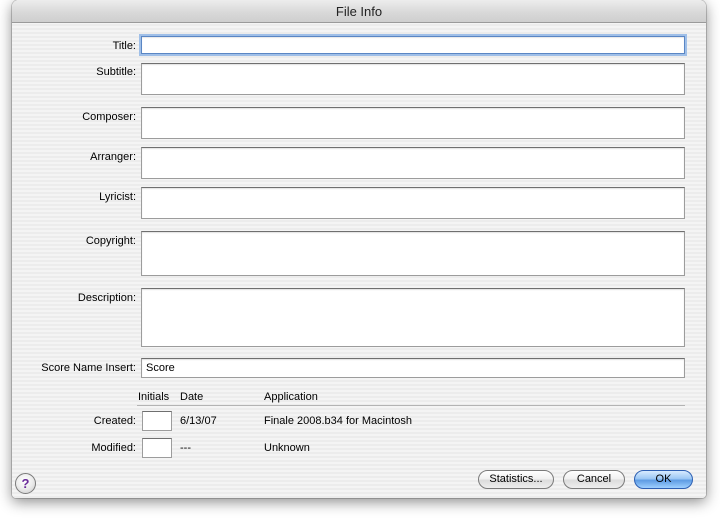  What do you see at coordinates (113, 448) in the screenshot?
I see `modified-label: Modified:` at bounding box center [113, 448].